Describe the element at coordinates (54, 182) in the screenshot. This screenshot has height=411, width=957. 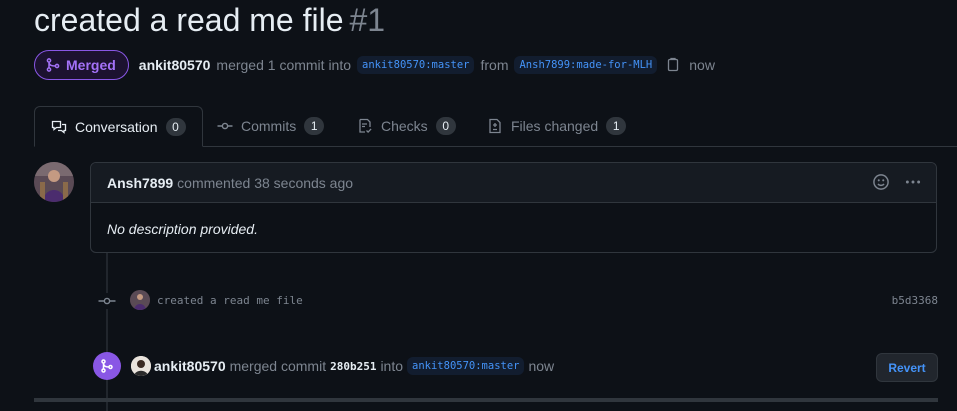
I see `comment-author-avatar` at that location.